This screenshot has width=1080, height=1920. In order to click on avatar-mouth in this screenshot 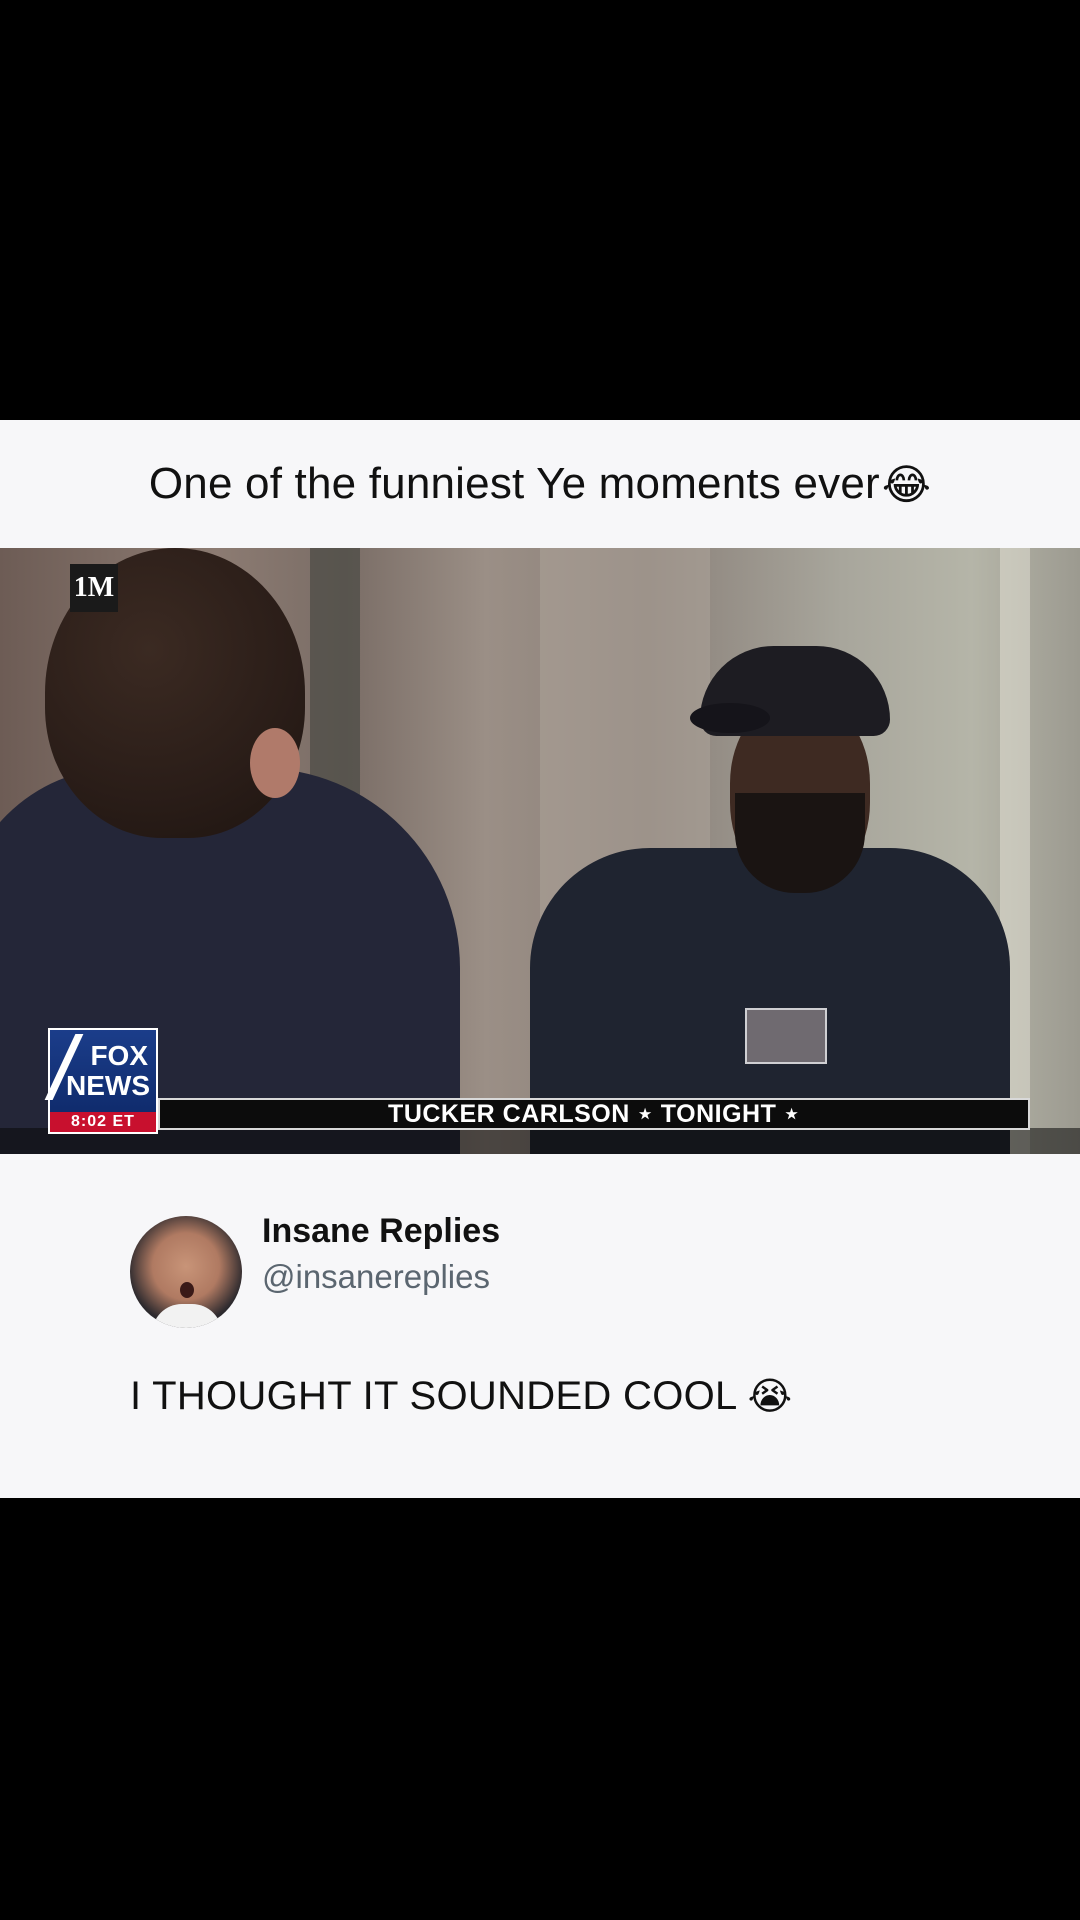, I will do `click(187, 1290)`.